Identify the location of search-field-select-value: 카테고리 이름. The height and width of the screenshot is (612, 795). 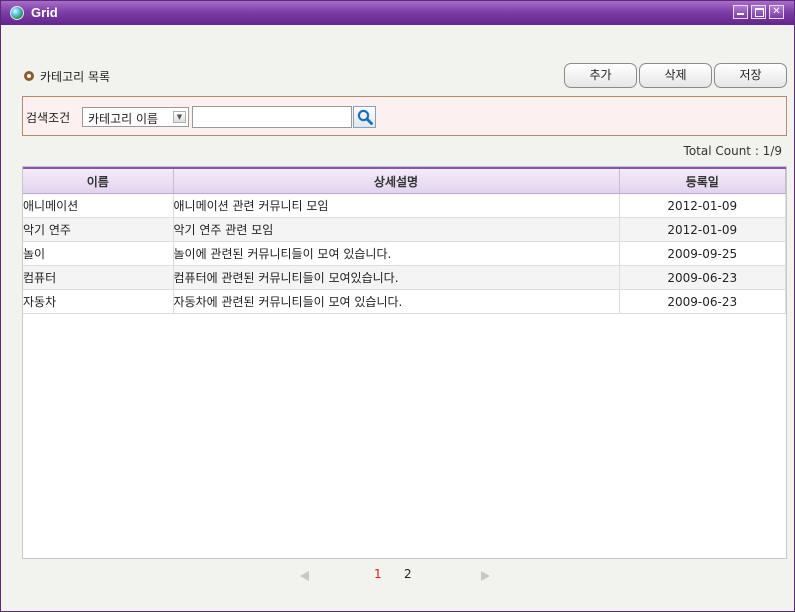
(123, 119).